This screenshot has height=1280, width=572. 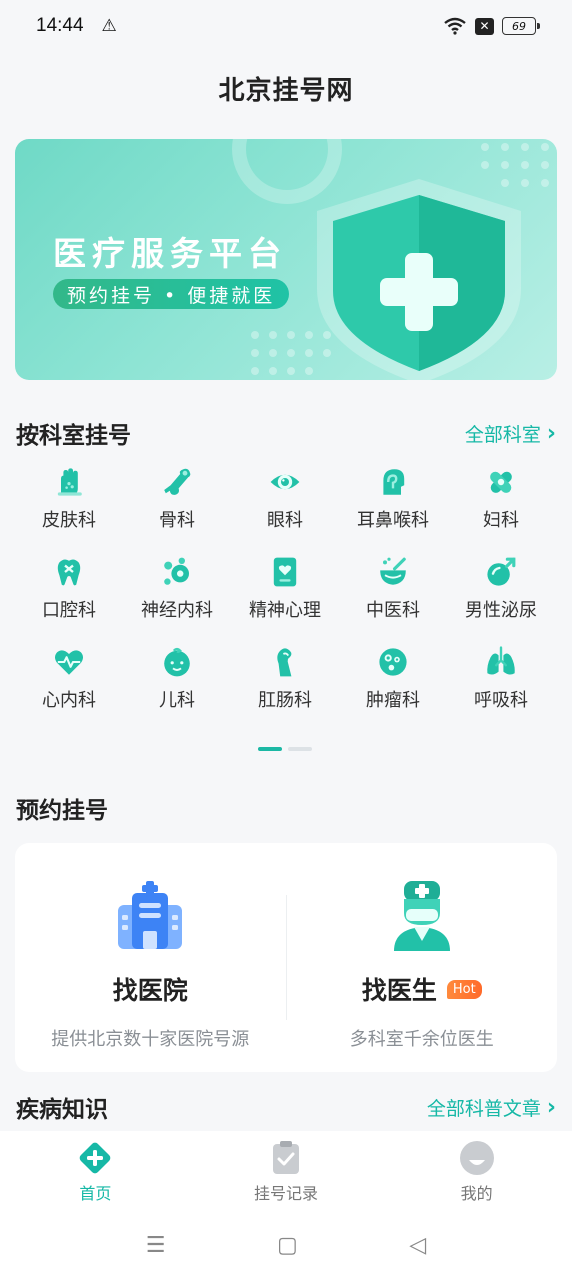 I want to click on dept-item-neurology: 神经内科, so click(x=177, y=589).